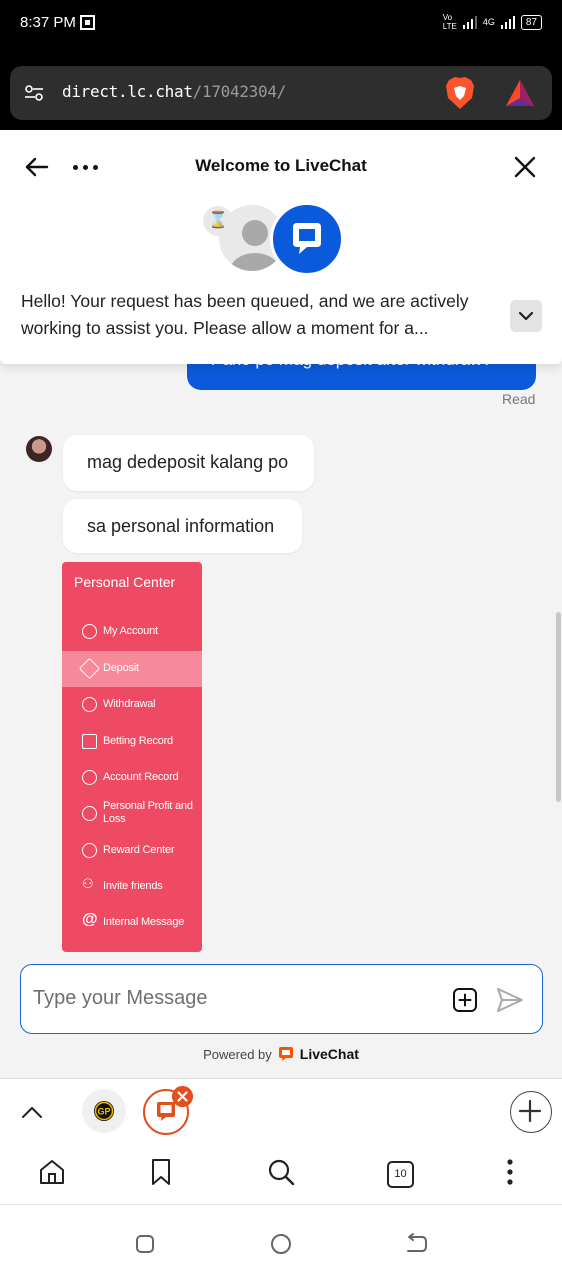 The image size is (562, 1280). I want to click on qr-notification-icon, so click(87, 22).